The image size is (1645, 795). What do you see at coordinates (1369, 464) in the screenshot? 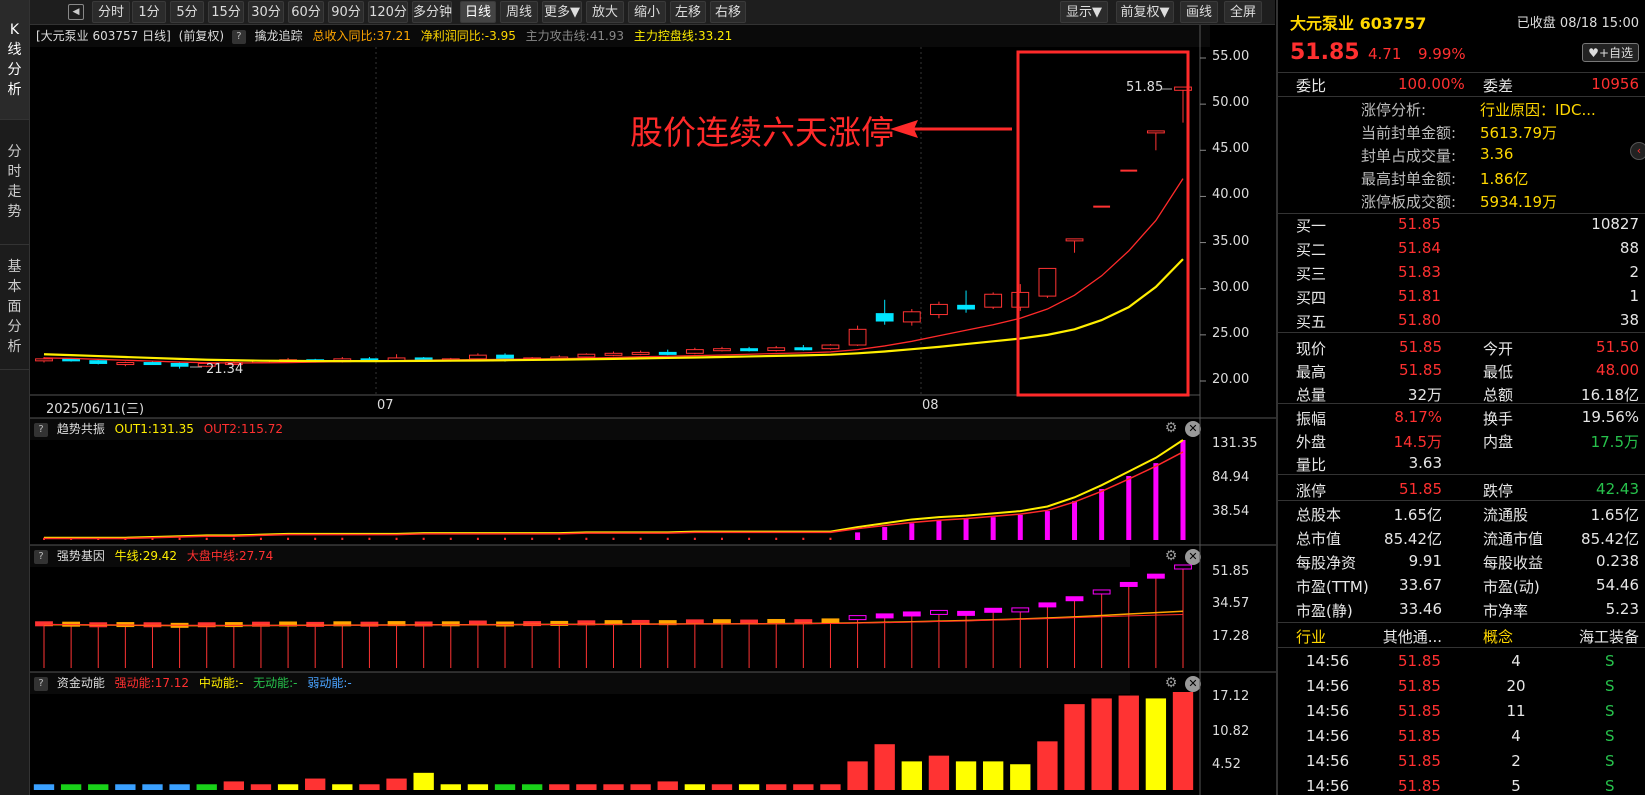
I see `stats-row: 量比 3.63` at bounding box center [1369, 464].